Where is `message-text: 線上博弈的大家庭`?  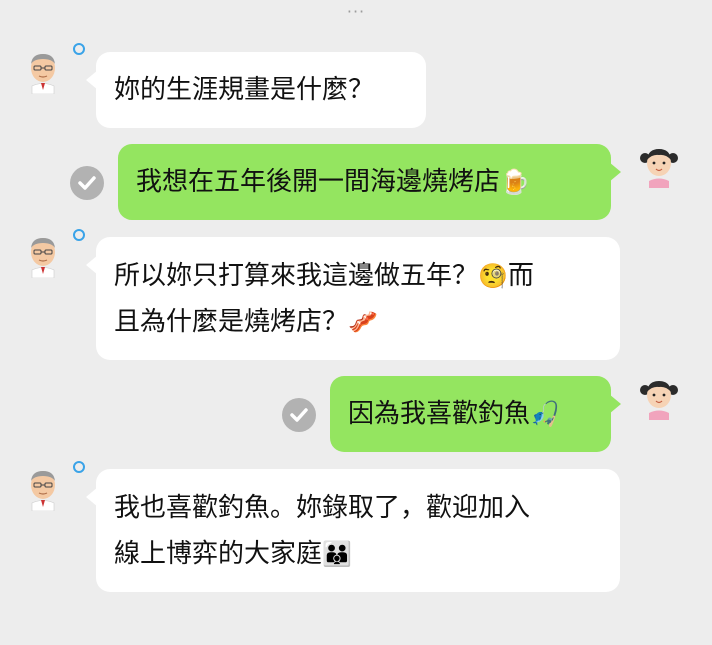 message-text: 線上博弈的大家庭 is located at coordinates (218, 554).